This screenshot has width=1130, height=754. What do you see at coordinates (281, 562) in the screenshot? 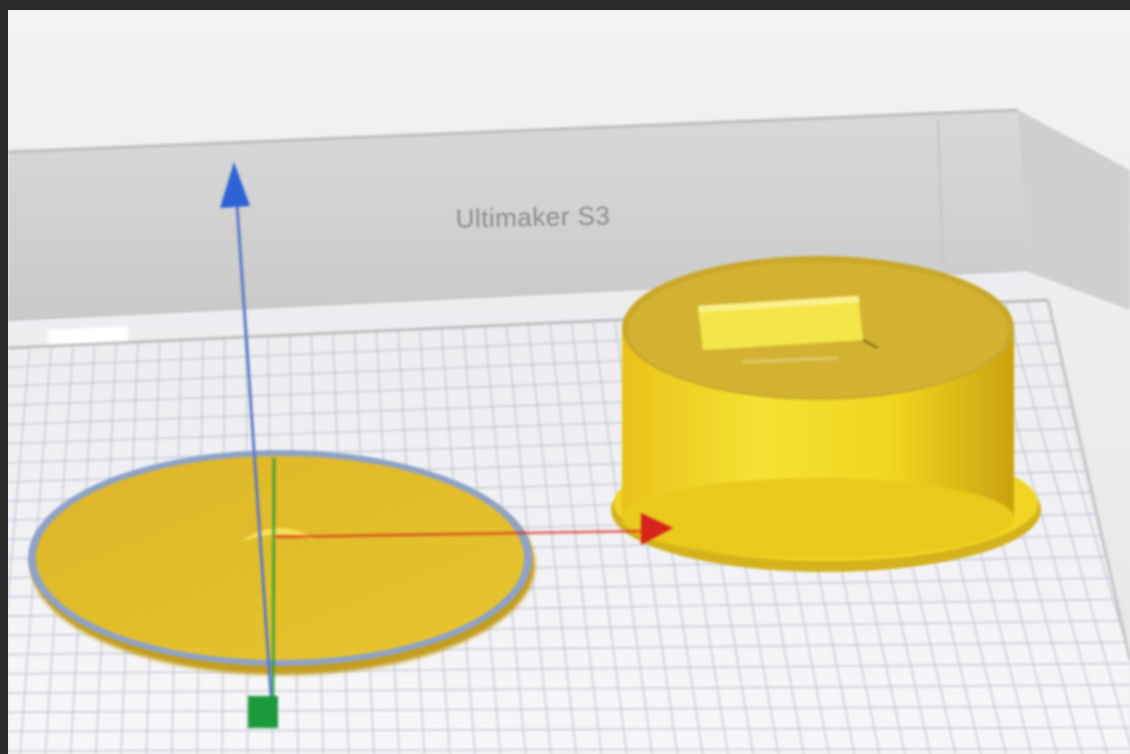
I see `flat-disc-model` at bounding box center [281, 562].